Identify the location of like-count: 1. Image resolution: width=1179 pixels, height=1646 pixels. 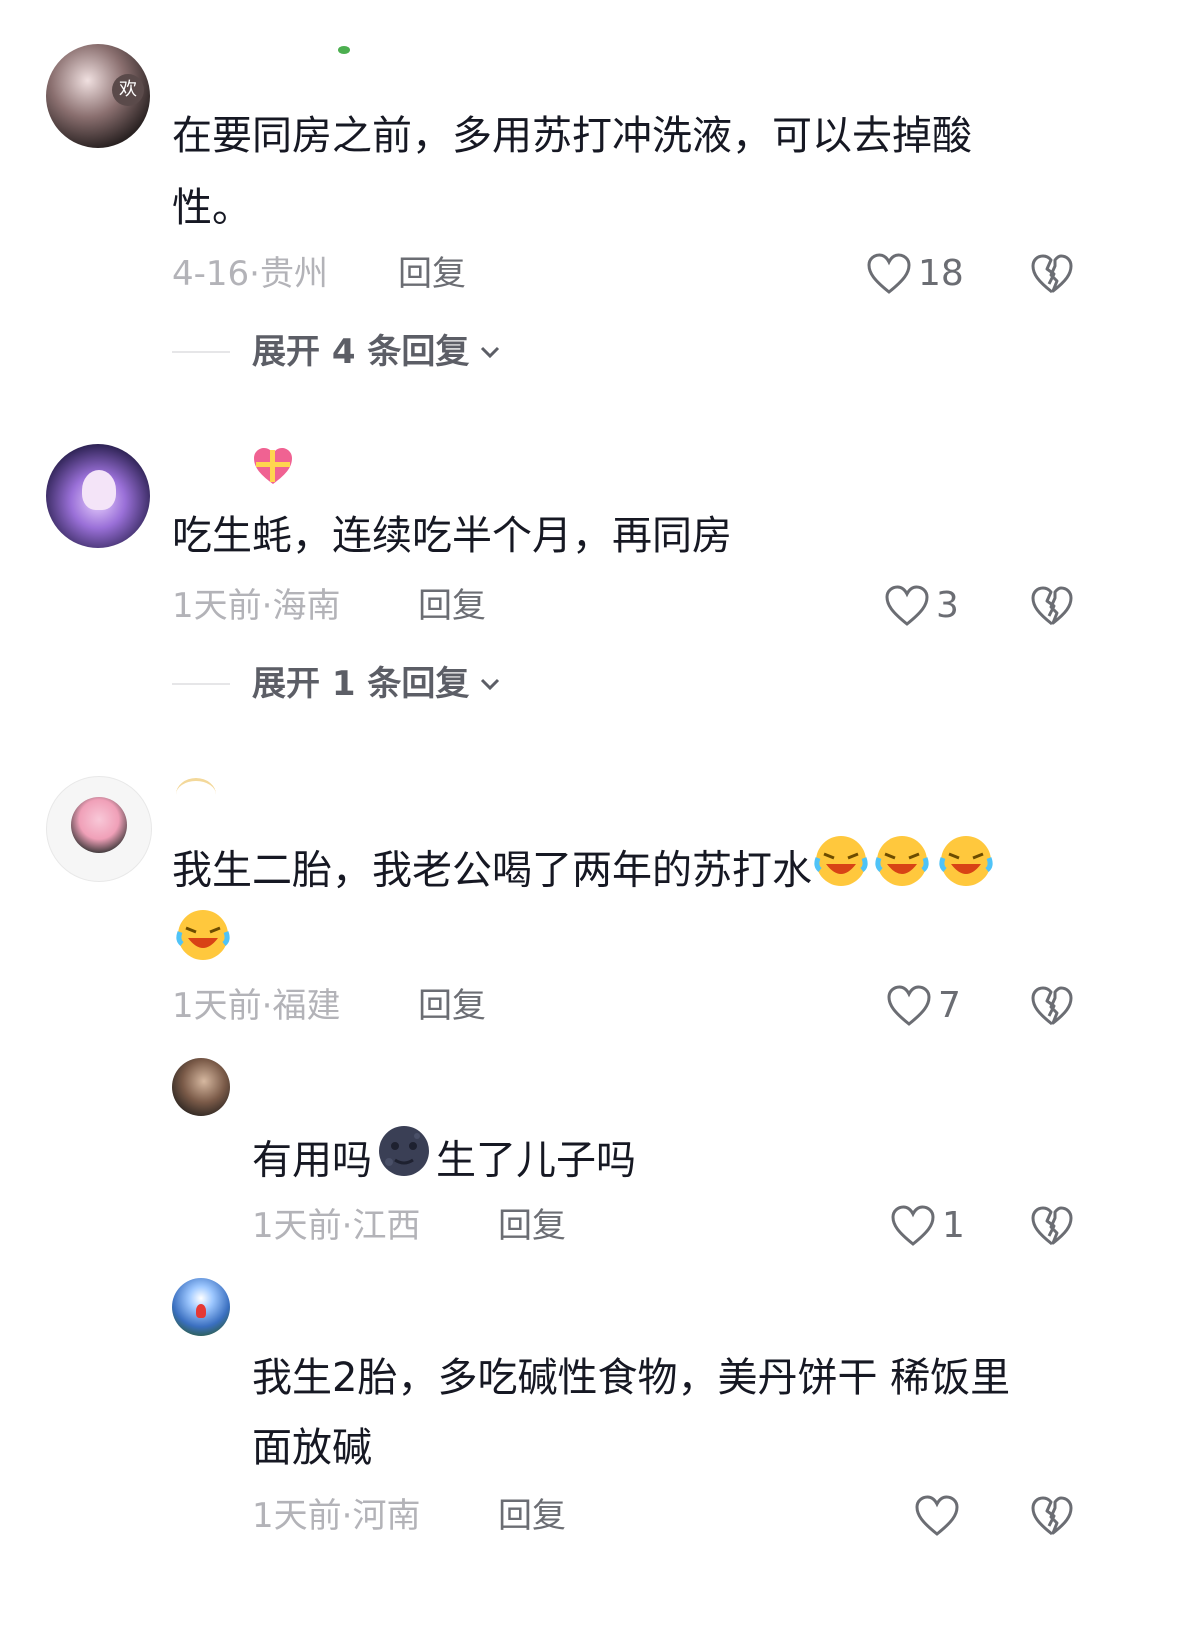
(953, 1225).